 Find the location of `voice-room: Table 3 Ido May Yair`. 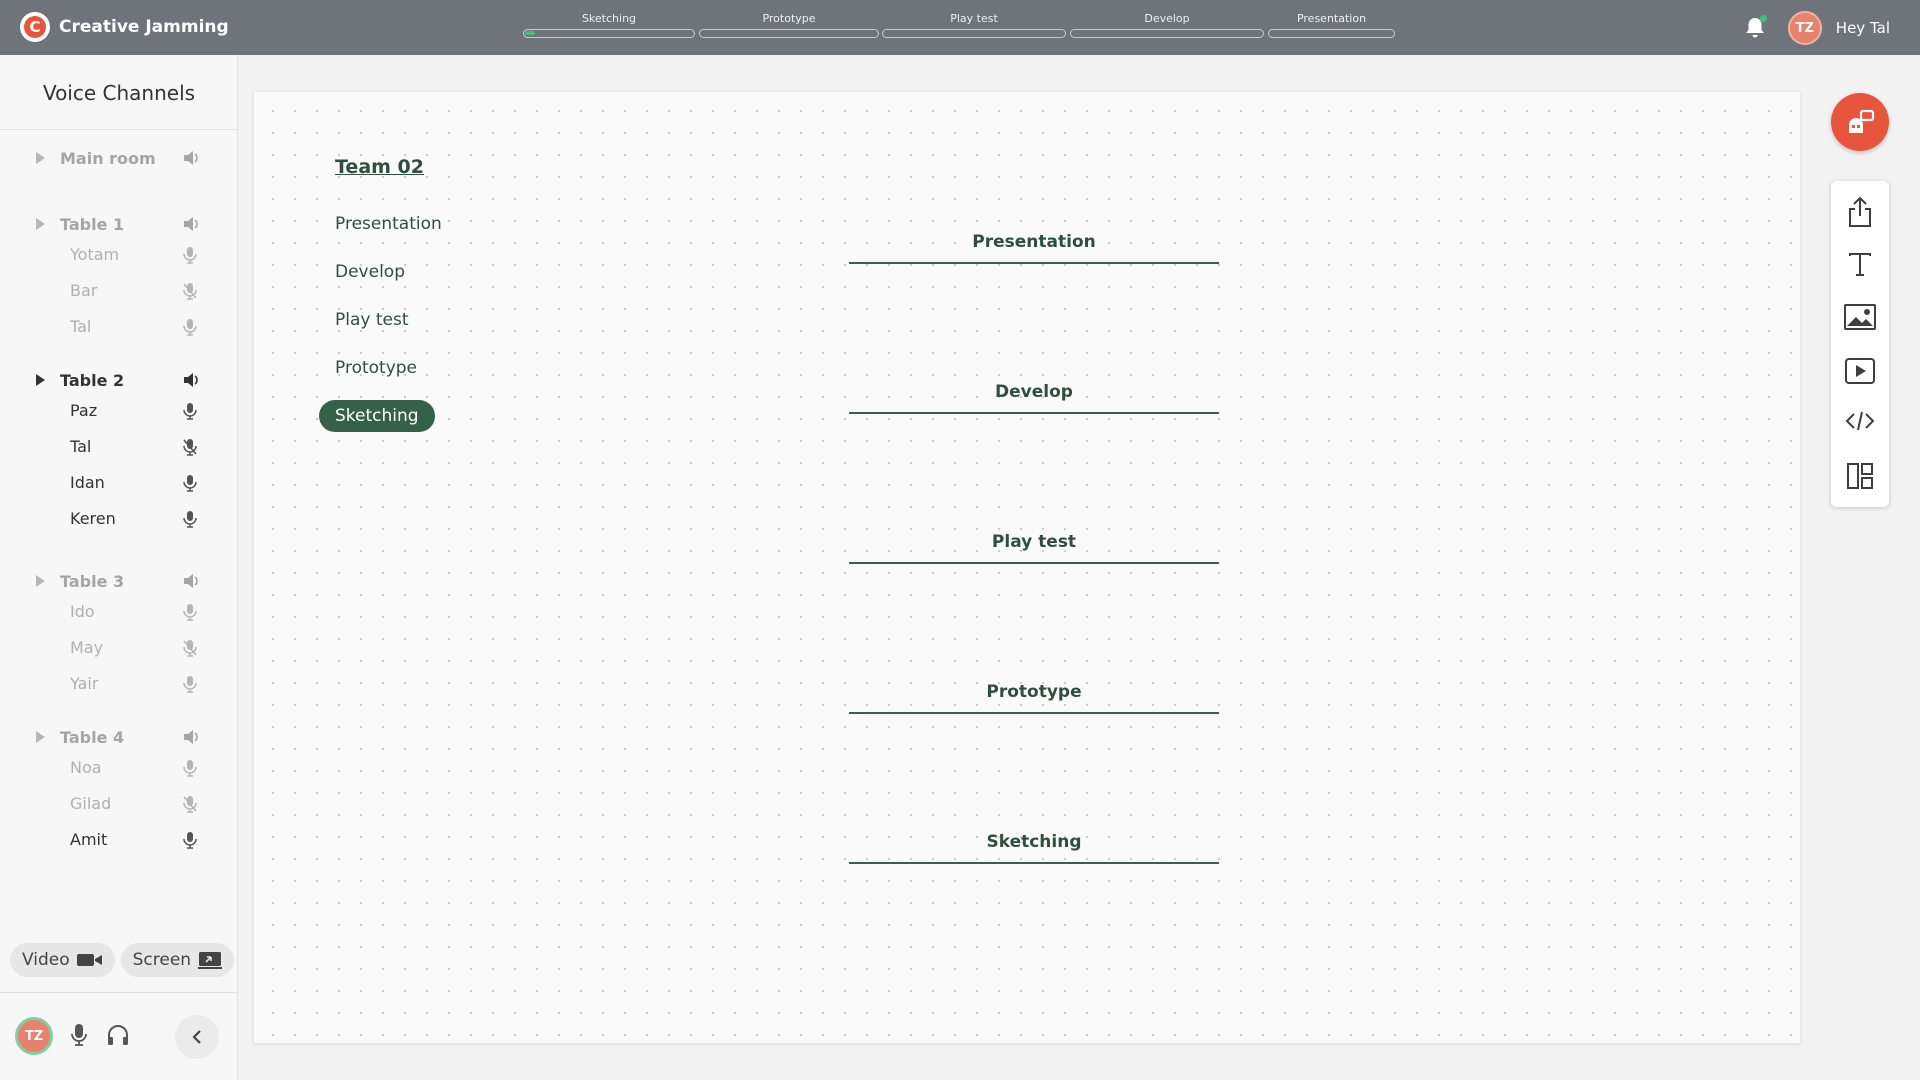

voice-room: Table 3 Ido May Yair is located at coordinates (119, 635).